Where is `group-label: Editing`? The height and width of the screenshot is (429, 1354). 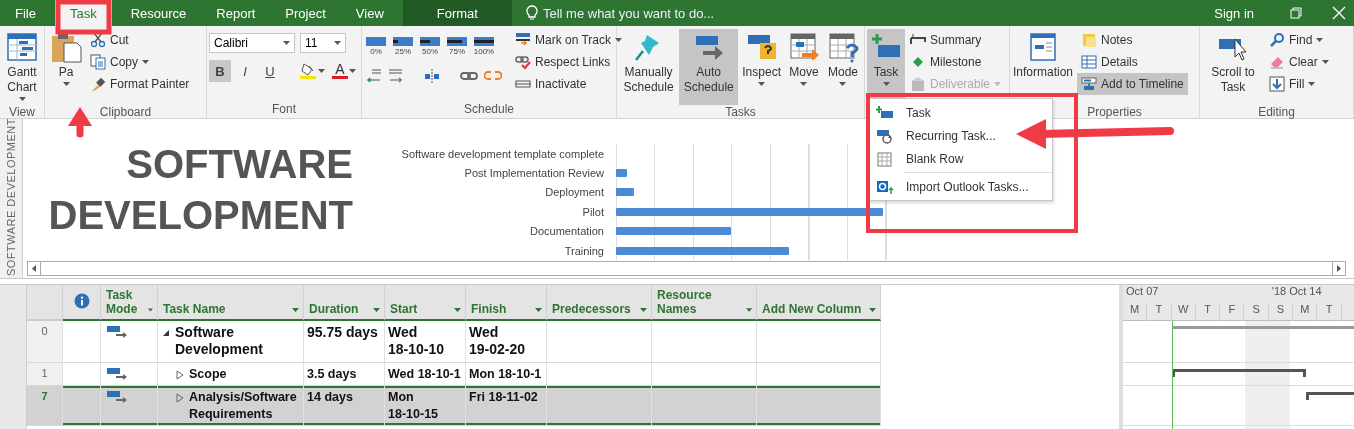 group-label: Editing is located at coordinates (1276, 112).